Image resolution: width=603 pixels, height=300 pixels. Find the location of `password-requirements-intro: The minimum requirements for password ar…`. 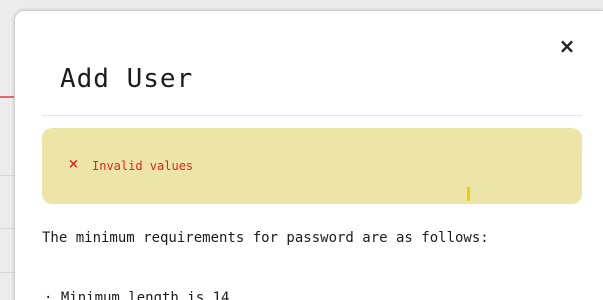

password-requirements-intro: The minimum requirements for password ar… is located at coordinates (265, 238).